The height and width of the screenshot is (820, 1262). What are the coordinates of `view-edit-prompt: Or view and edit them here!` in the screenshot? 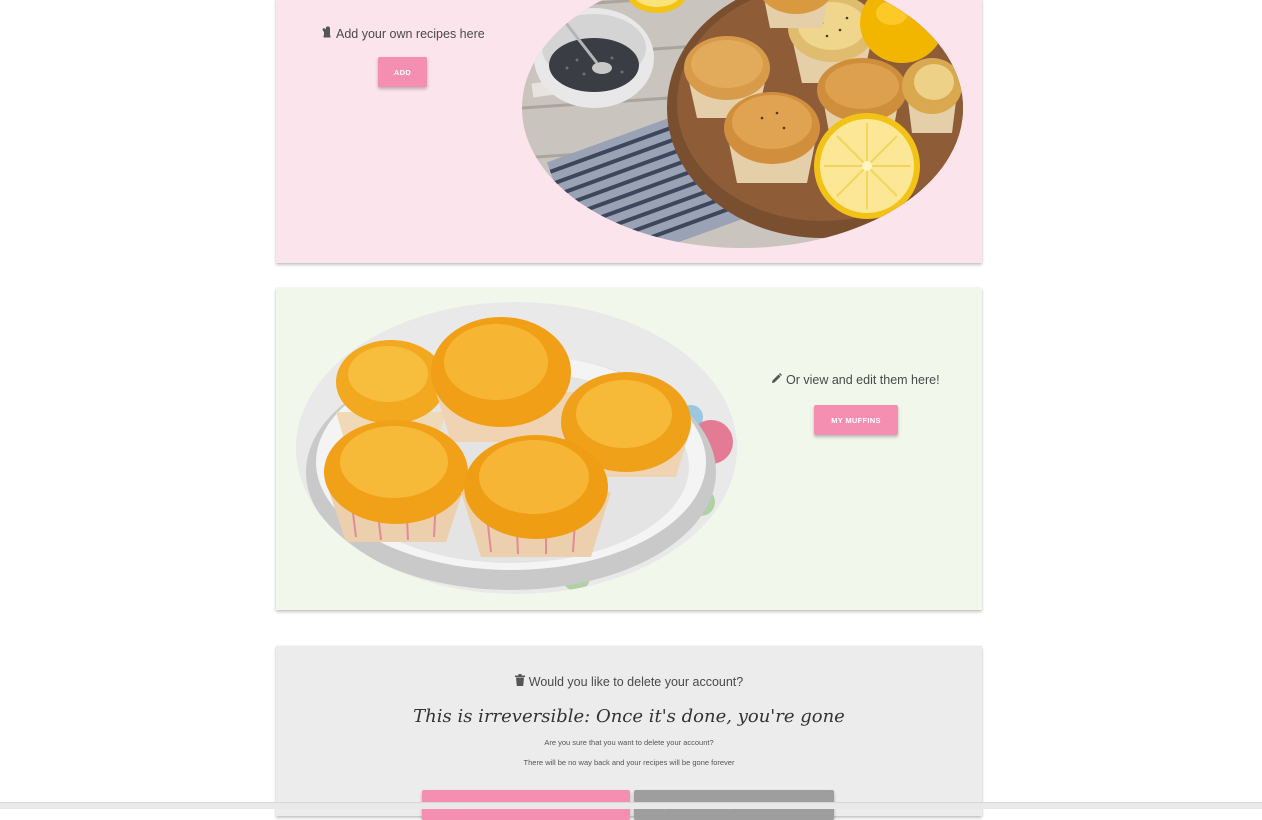 It's located at (855, 380).